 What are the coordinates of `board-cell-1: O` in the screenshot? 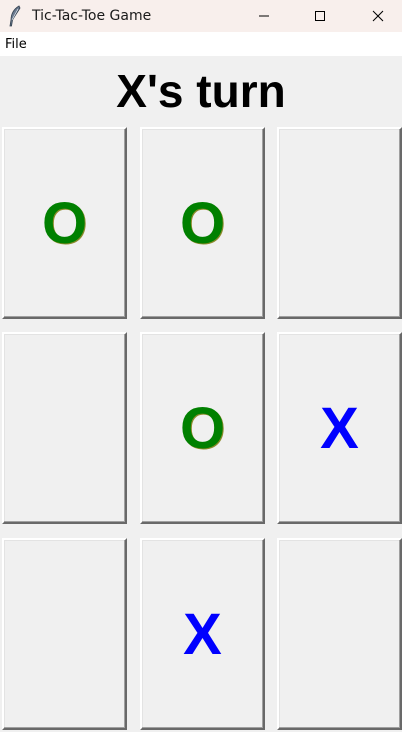 It's located at (64, 223).